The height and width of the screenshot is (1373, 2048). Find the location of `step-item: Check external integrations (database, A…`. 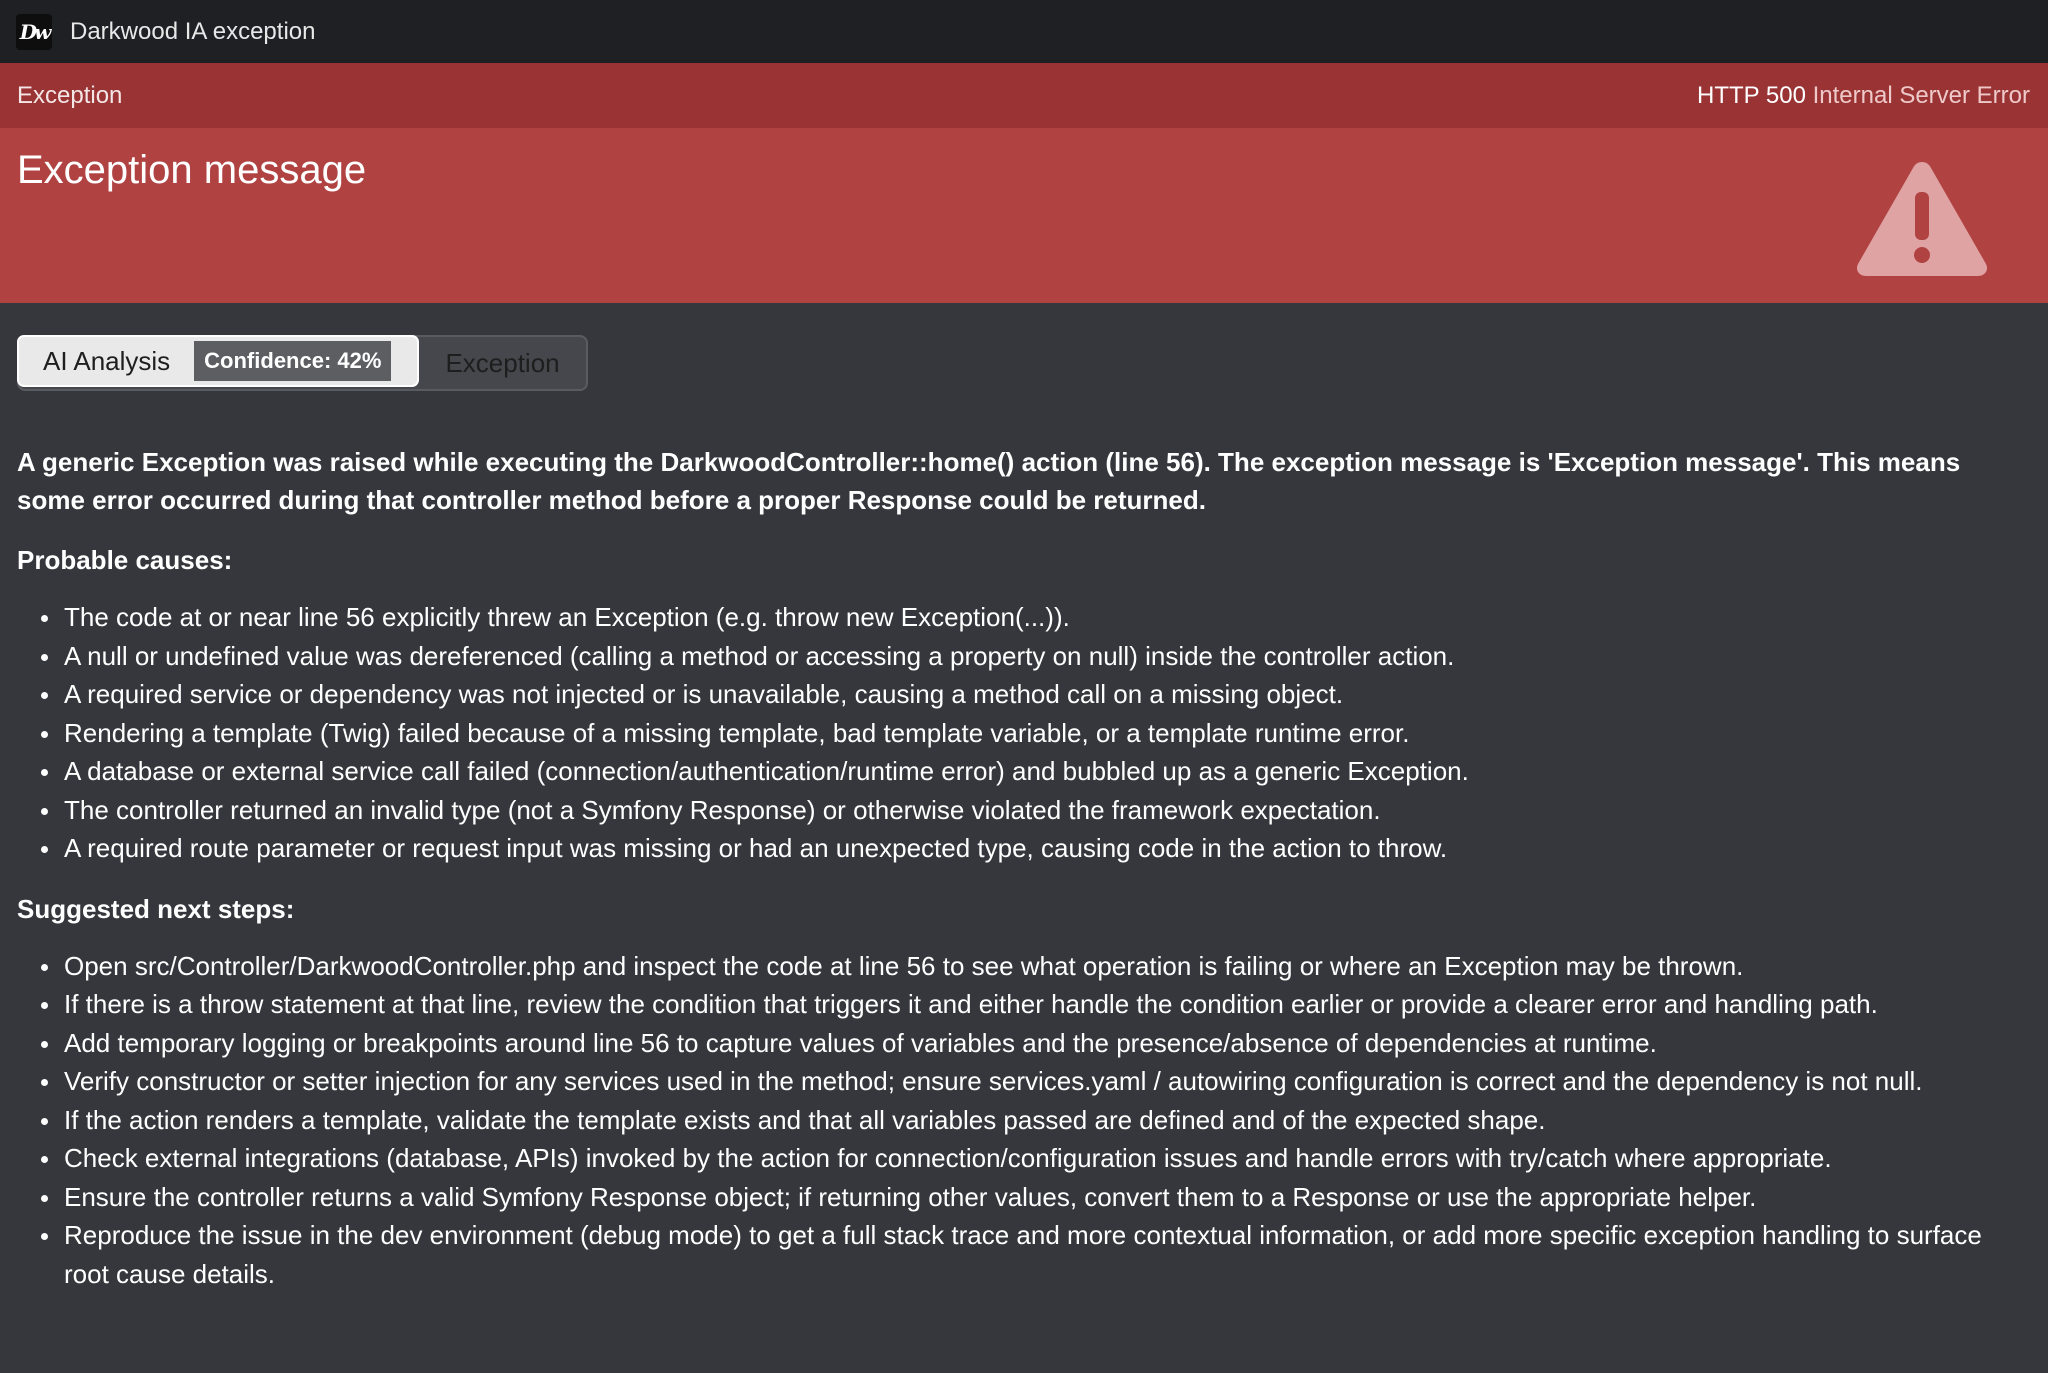

step-item: Check external integrations (database, A… is located at coordinates (1024, 1158).